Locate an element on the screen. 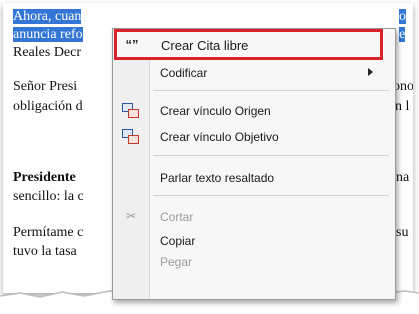 The width and height of the screenshot is (419, 314). menu-item-parlar-texto: Parlar texto resaltado is located at coordinates (254, 178).